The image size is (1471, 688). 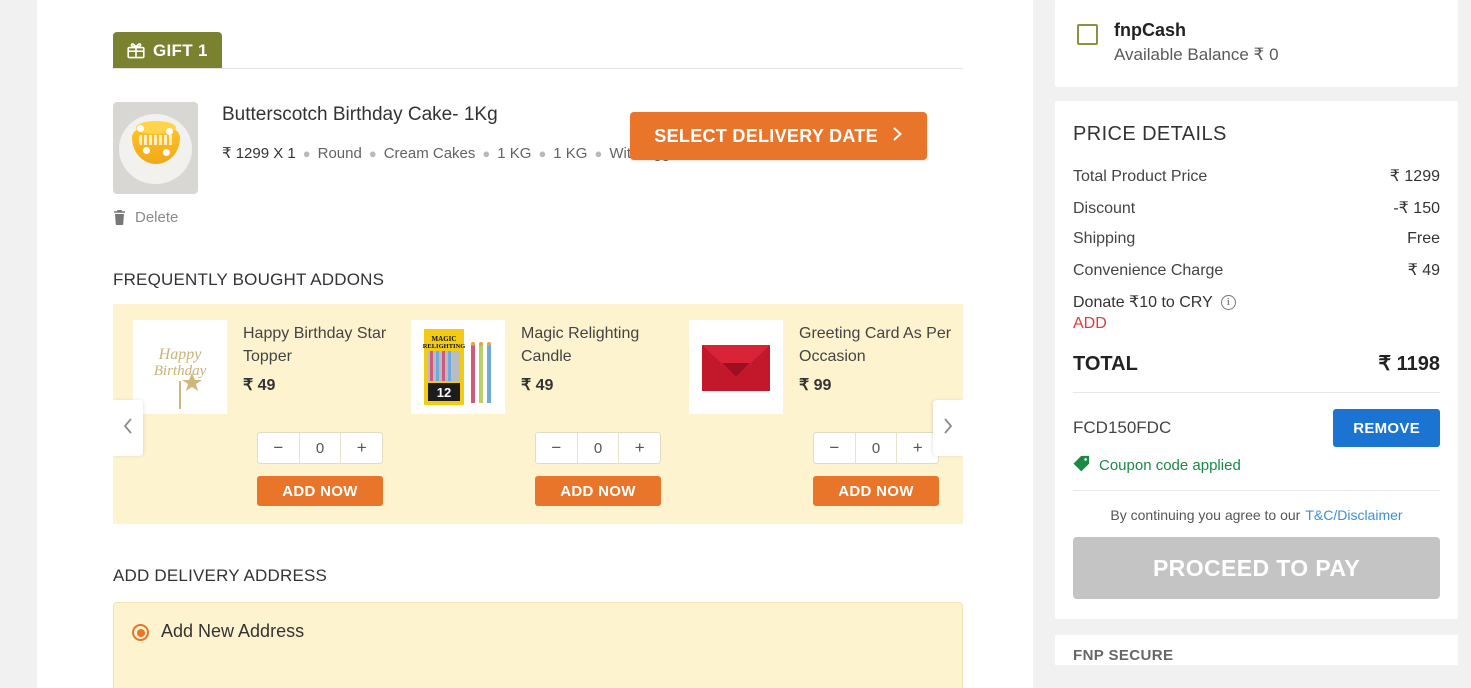 I want to click on addon-name: Magic Relighting Candle, so click(x=580, y=345).